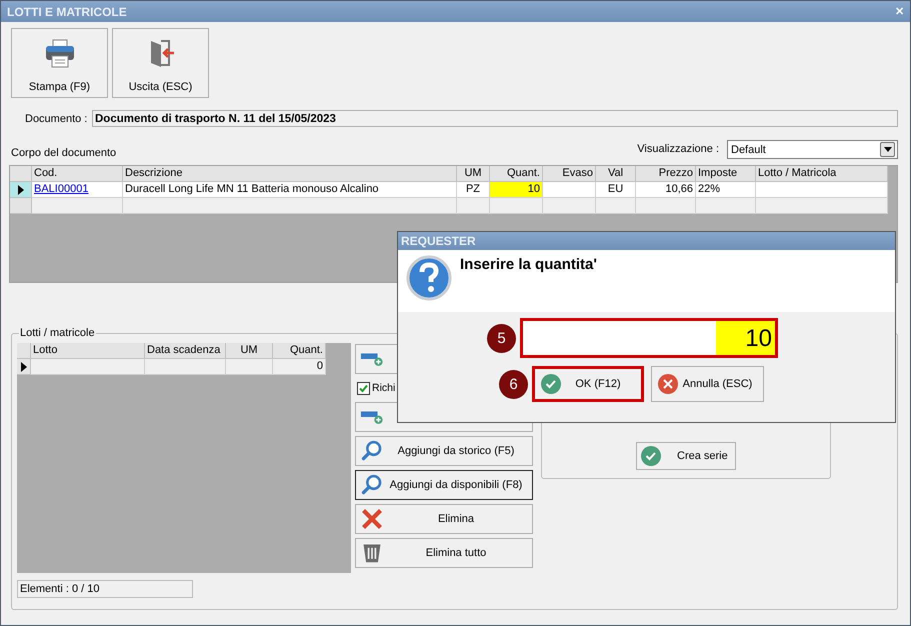 This screenshot has width=911, height=626. What do you see at coordinates (160, 63) in the screenshot?
I see `toolbar-button: Uscita (ESC)` at bounding box center [160, 63].